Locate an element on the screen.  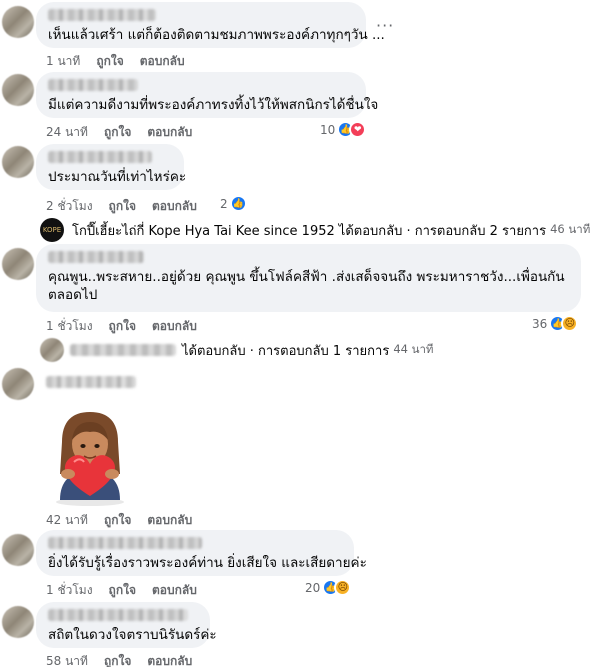
heart-hug-sticker is located at coordinates (90, 459).